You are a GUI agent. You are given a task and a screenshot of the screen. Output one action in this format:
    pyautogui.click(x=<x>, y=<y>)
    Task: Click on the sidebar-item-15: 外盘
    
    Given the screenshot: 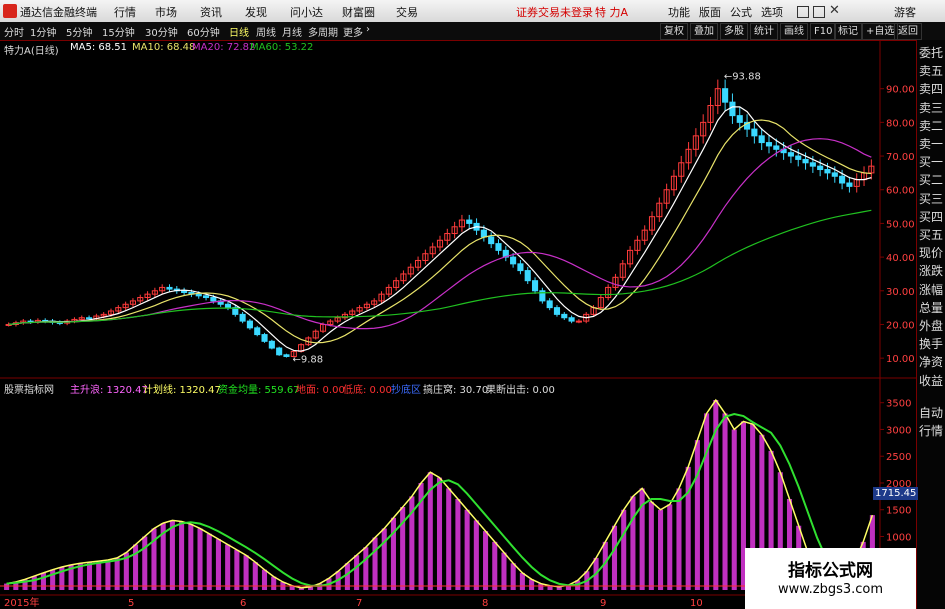 What is the action you would take?
    pyautogui.click(x=931, y=325)
    